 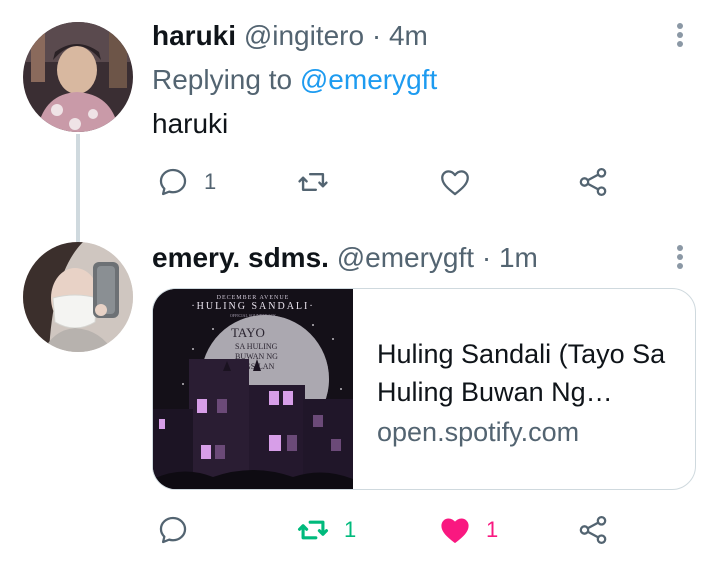 What do you see at coordinates (190, 123) in the screenshot?
I see `tweet-text: haruki` at bounding box center [190, 123].